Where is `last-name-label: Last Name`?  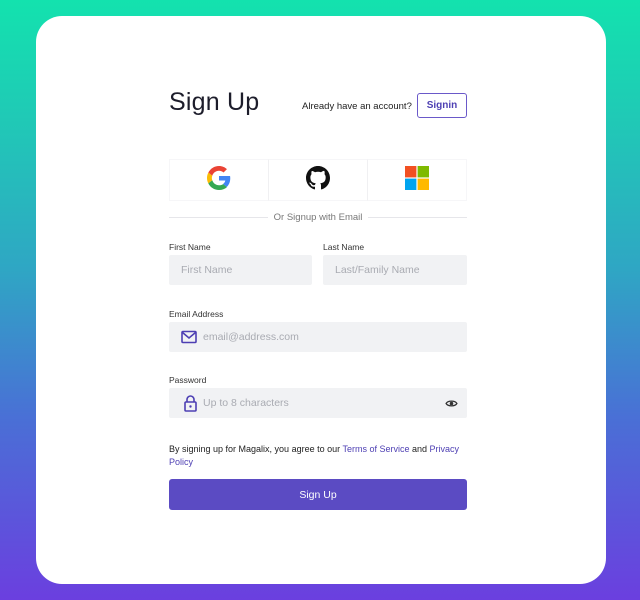
last-name-label: Last Name is located at coordinates (344, 247).